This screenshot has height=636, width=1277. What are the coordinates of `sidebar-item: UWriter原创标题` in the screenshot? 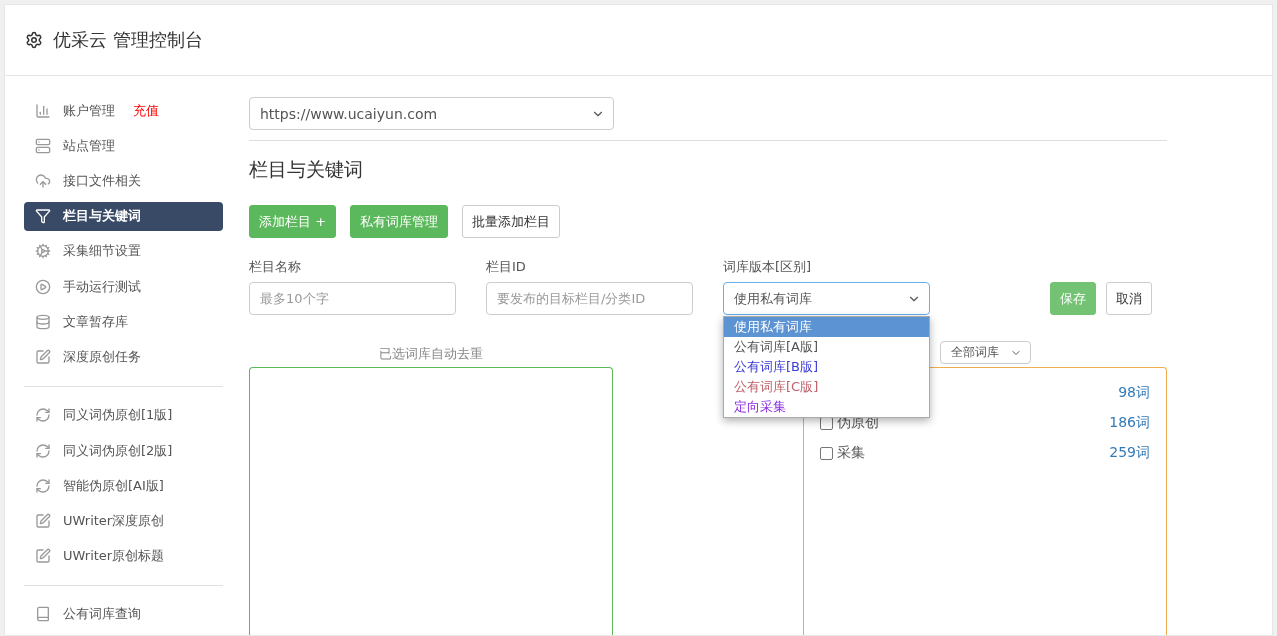 It's located at (123, 556).